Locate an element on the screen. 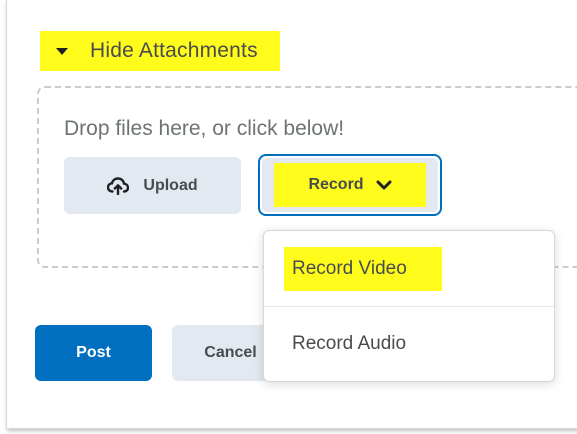  record-button: Record is located at coordinates (350, 185).